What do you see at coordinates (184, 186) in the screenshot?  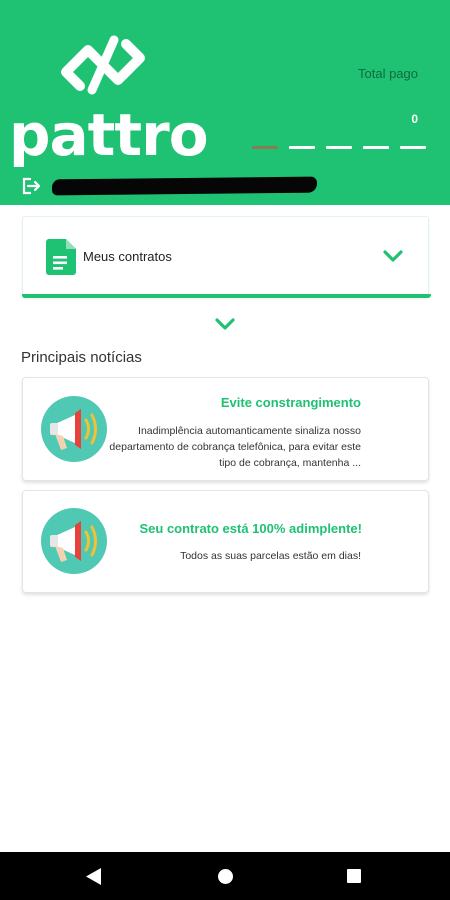 I see `redacted-user-name` at bounding box center [184, 186].